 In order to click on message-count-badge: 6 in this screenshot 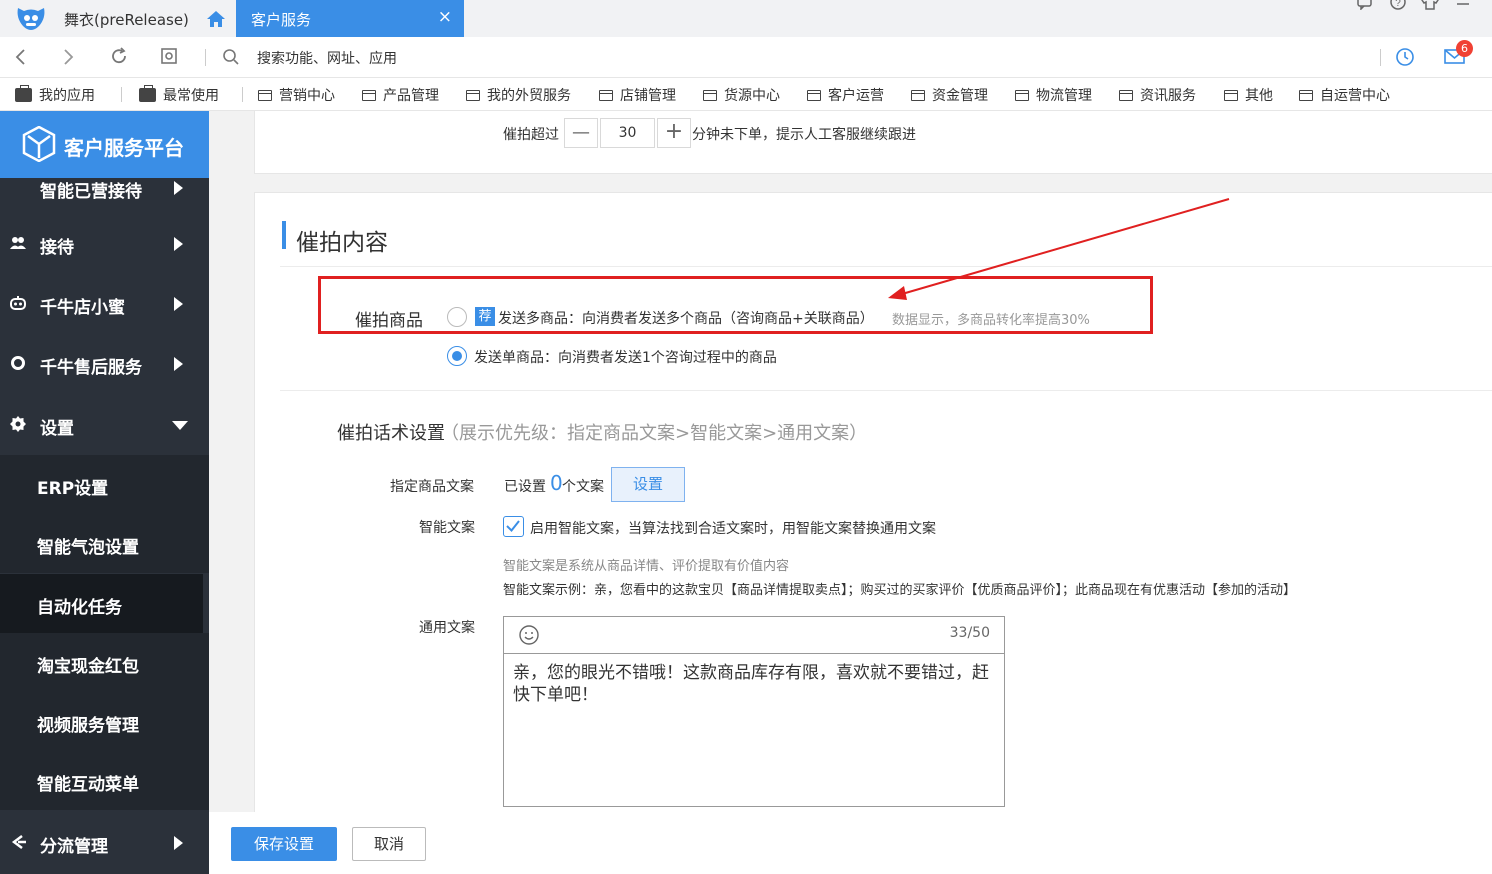, I will do `click(1464, 48)`.